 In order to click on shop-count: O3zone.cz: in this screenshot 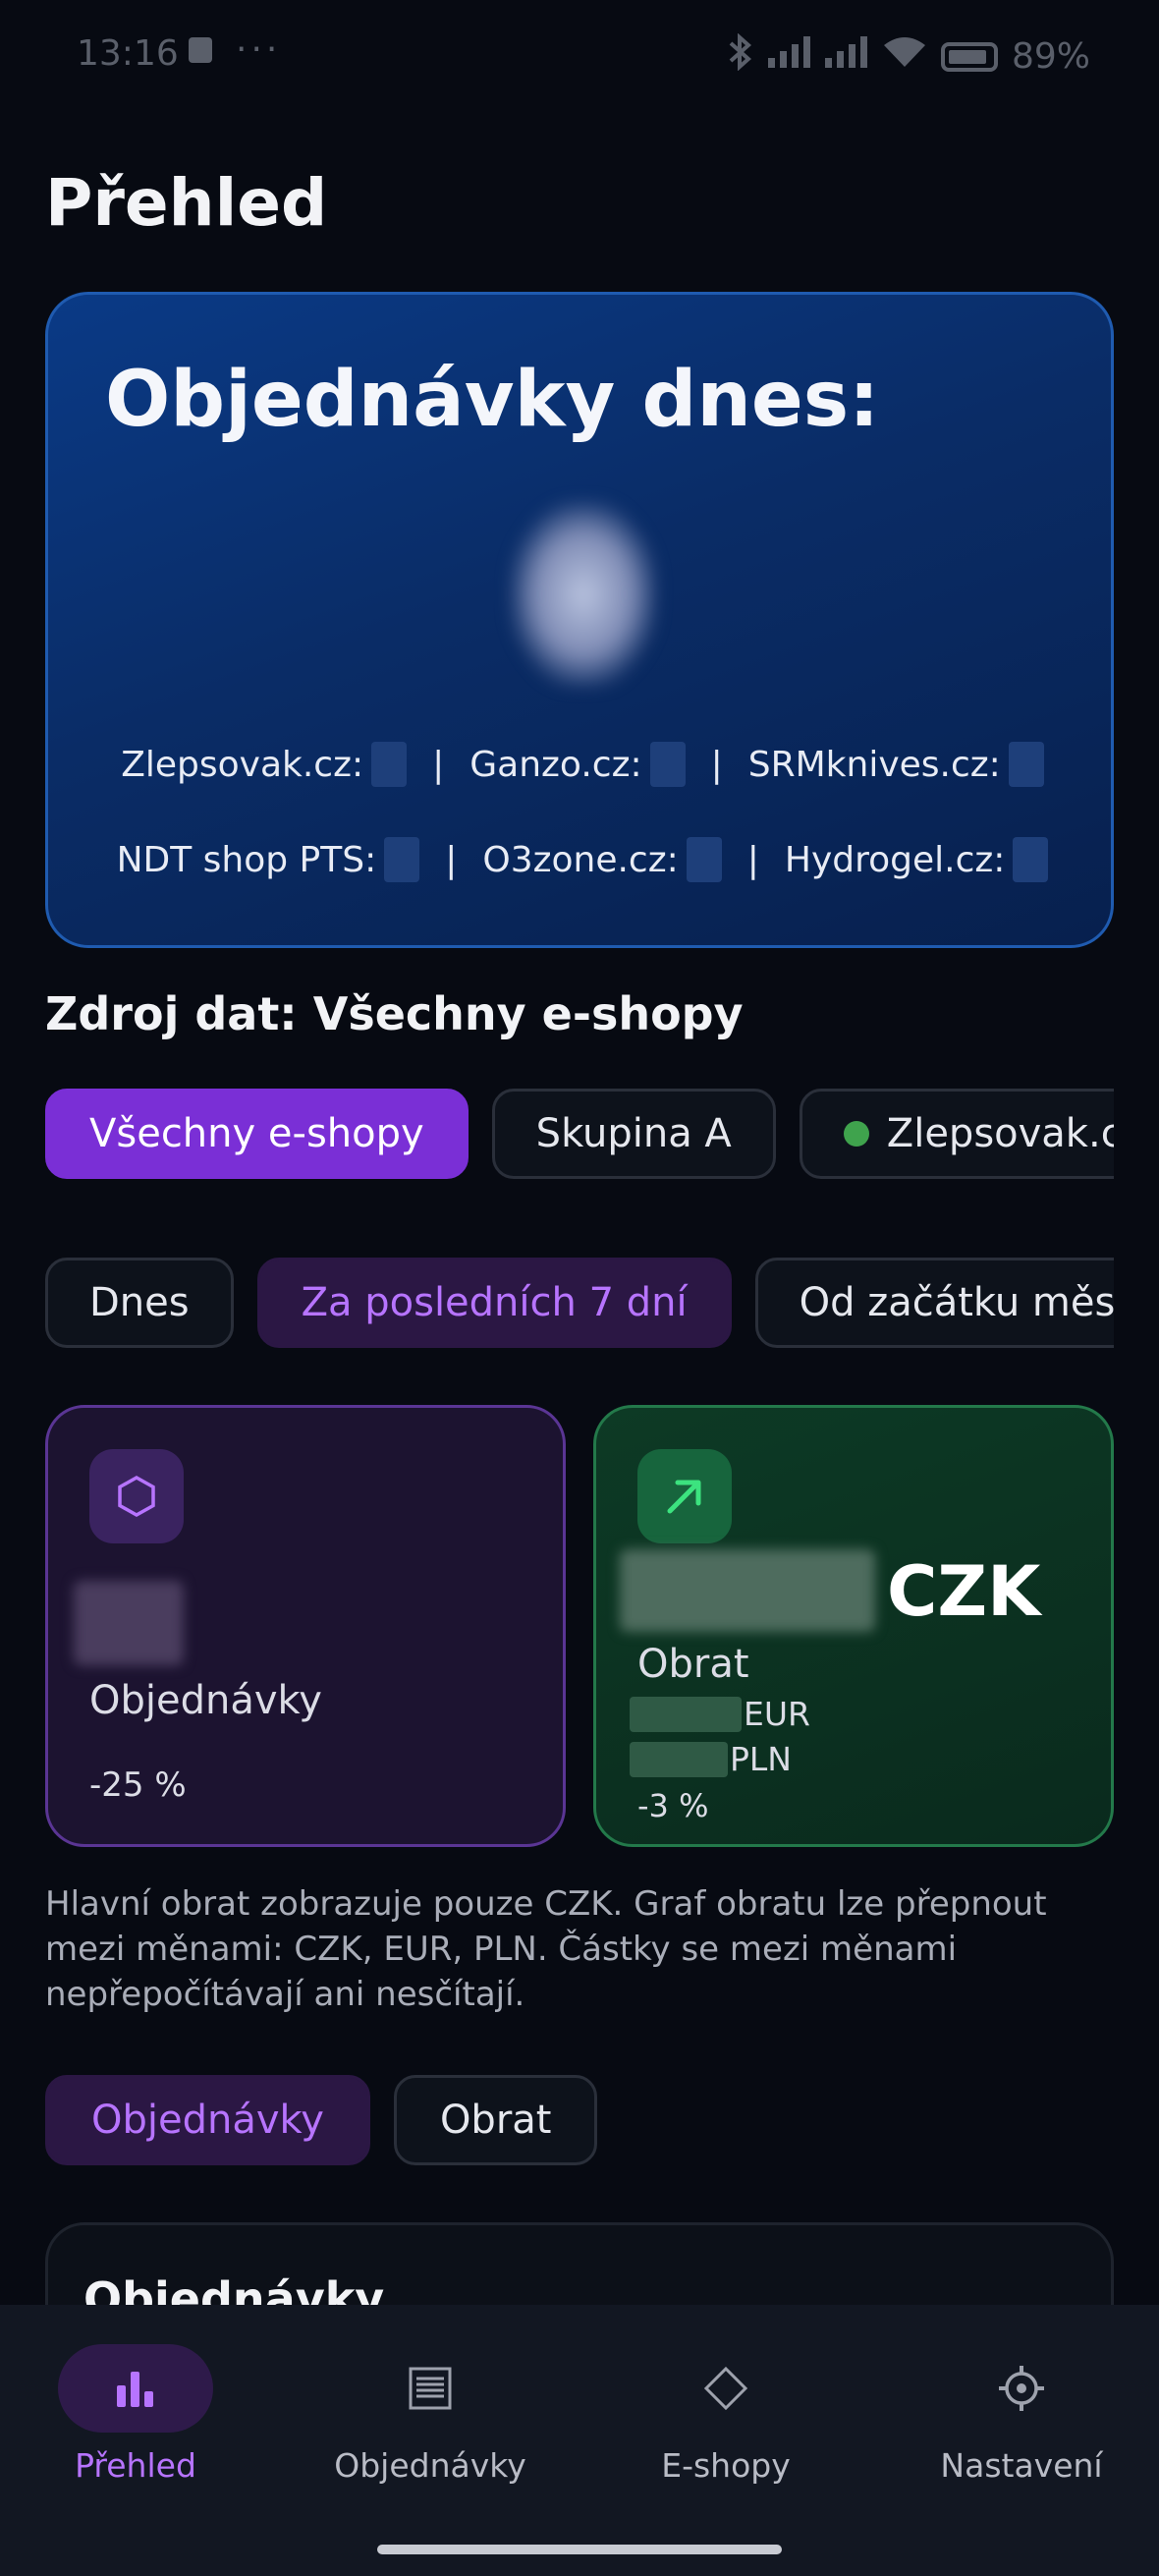, I will do `click(602, 859)`.